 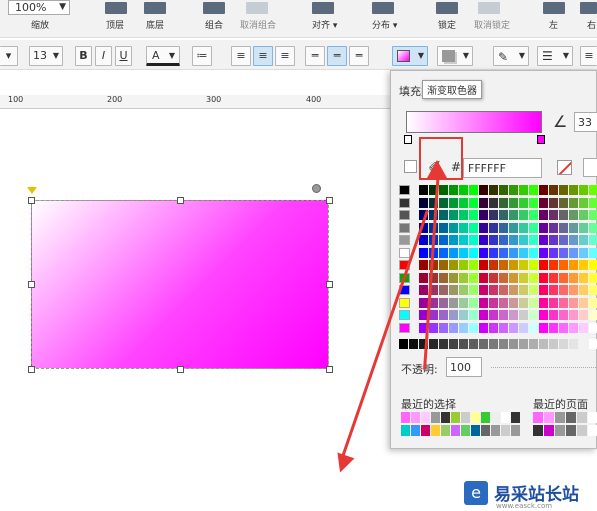 What do you see at coordinates (541, 139) in the screenshot?
I see `gradient-stop-end` at bounding box center [541, 139].